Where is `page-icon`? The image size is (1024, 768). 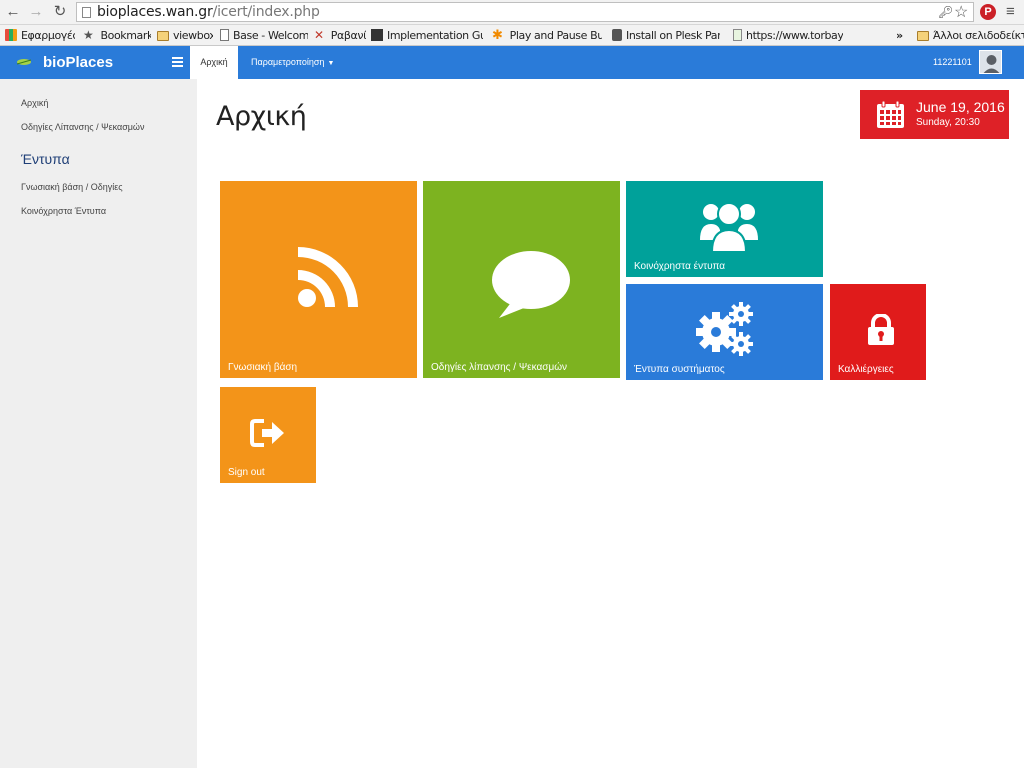
page-icon is located at coordinates (86, 12).